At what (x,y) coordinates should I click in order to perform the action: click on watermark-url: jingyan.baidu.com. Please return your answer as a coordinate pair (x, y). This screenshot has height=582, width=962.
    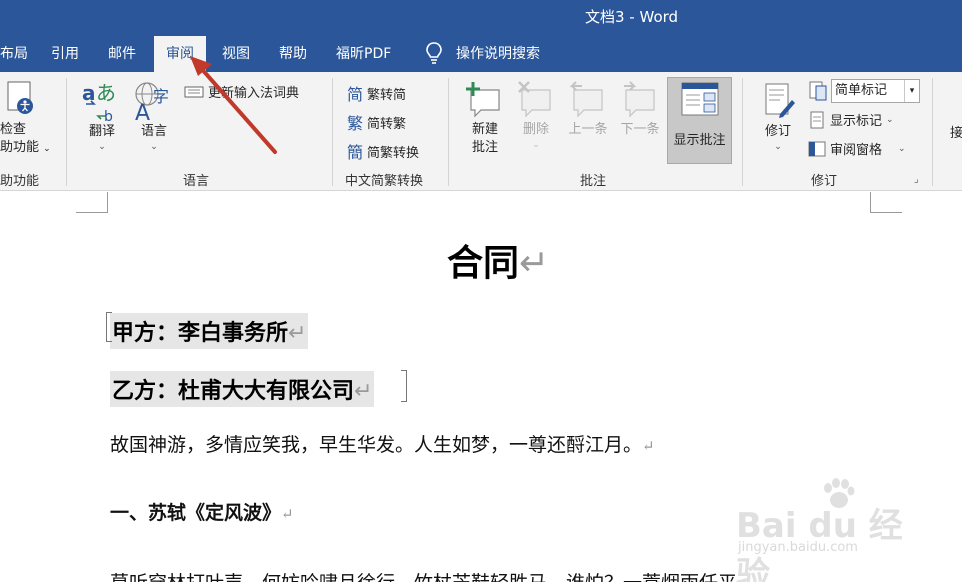
    Looking at the image, I should click on (798, 547).